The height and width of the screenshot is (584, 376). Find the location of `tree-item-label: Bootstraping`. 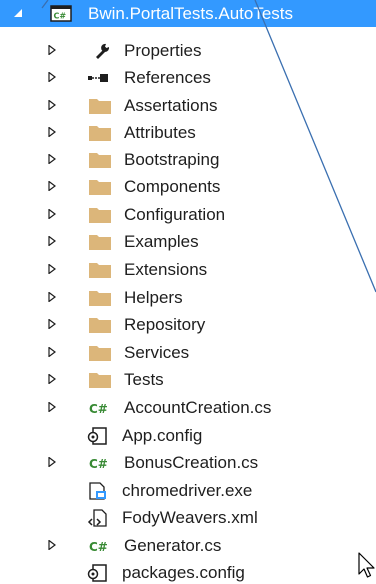

tree-item-label: Bootstraping is located at coordinates (172, 159).